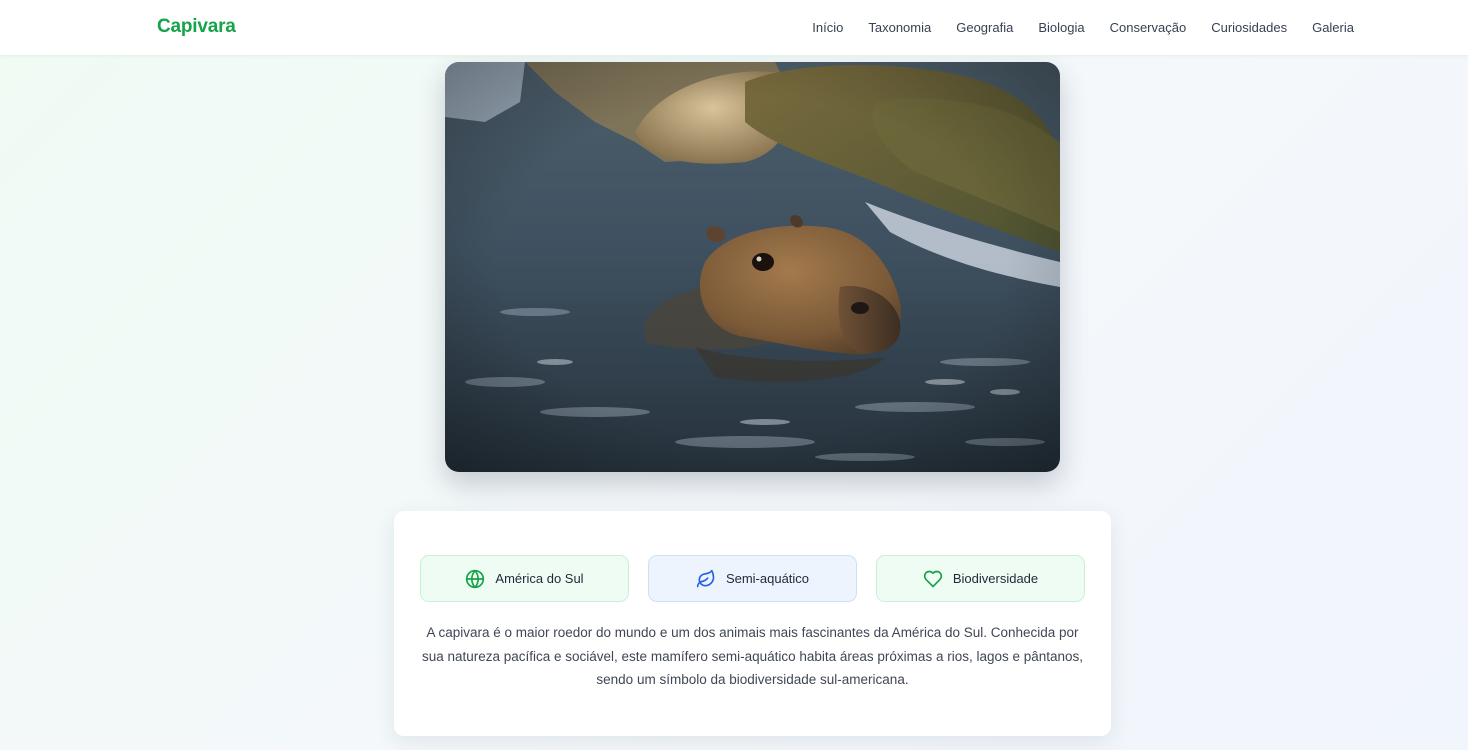 The height and width of the screenshot is (750, 1468). I want to click on nav-link-biologia: Biologia, so click(1061, 27).